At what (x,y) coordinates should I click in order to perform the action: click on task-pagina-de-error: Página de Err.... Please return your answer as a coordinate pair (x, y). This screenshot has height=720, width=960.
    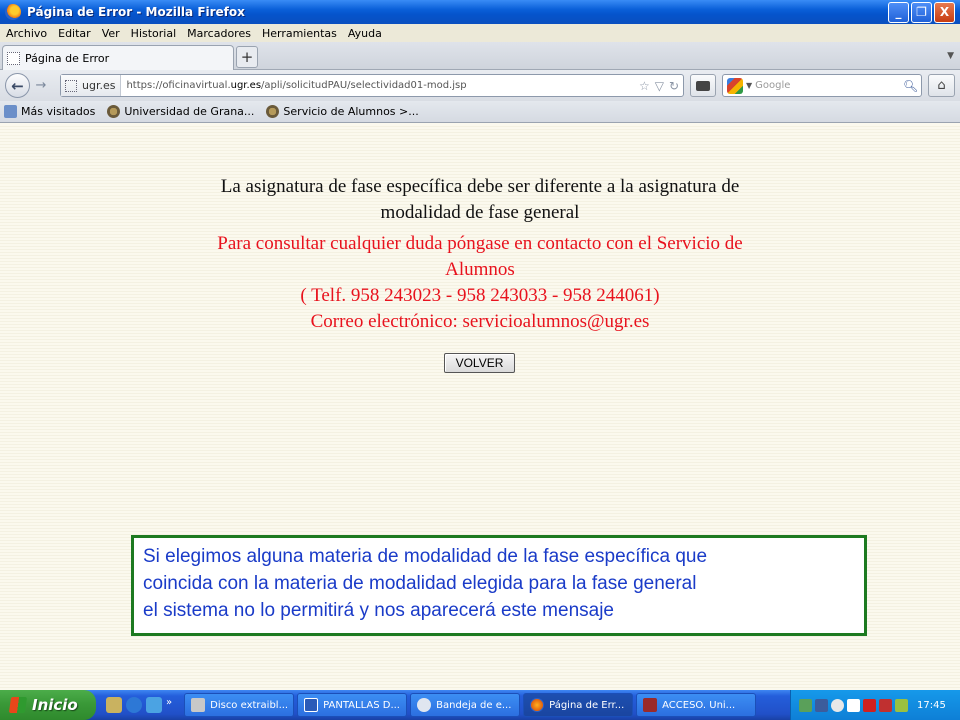
    Looking at the image, I should click on (578, 705).